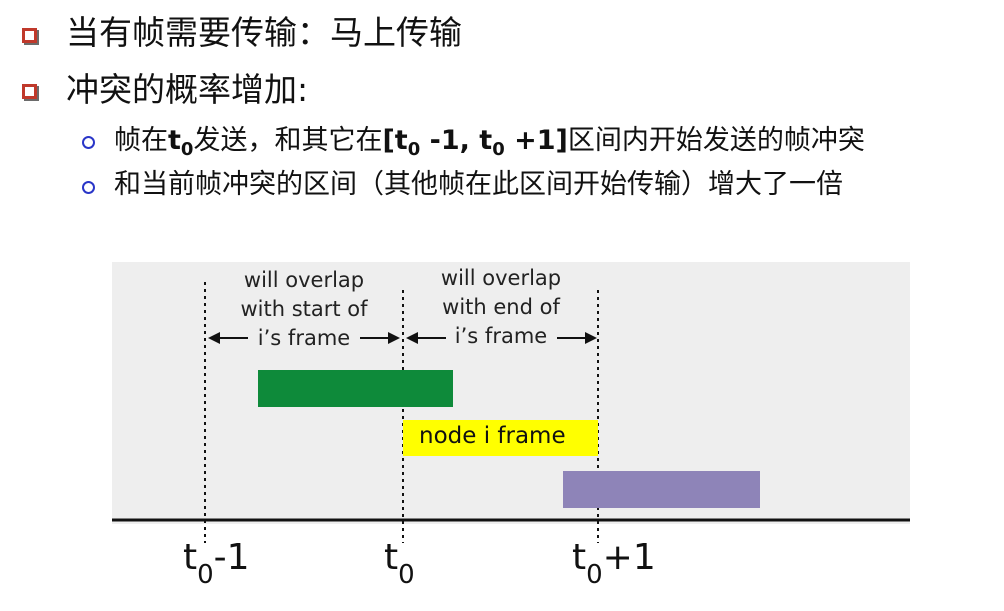 This screenshot has width=1004, height=611. What do you see at coordinates (231, 557) in the screenshot?
I see `time-label-suffix: -1` at bounding box center [231, 557].